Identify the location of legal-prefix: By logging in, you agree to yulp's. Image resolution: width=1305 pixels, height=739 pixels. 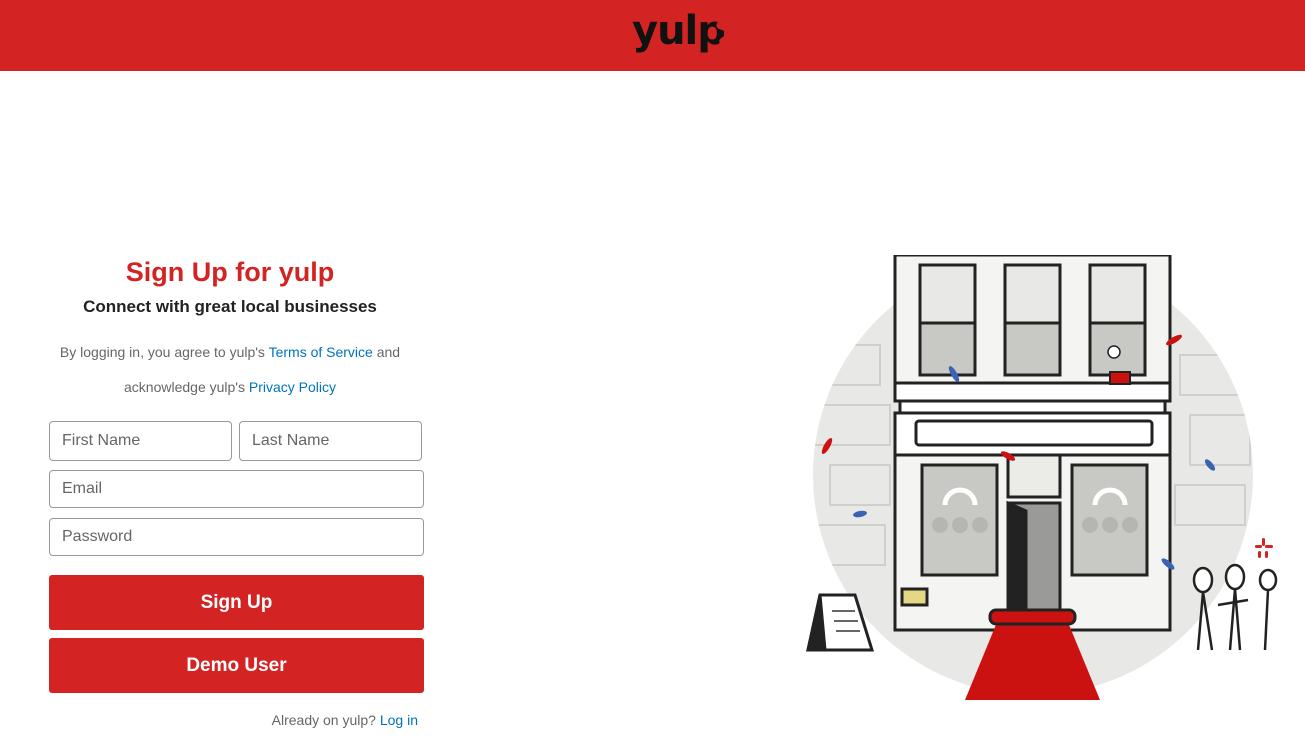
(164, 352).